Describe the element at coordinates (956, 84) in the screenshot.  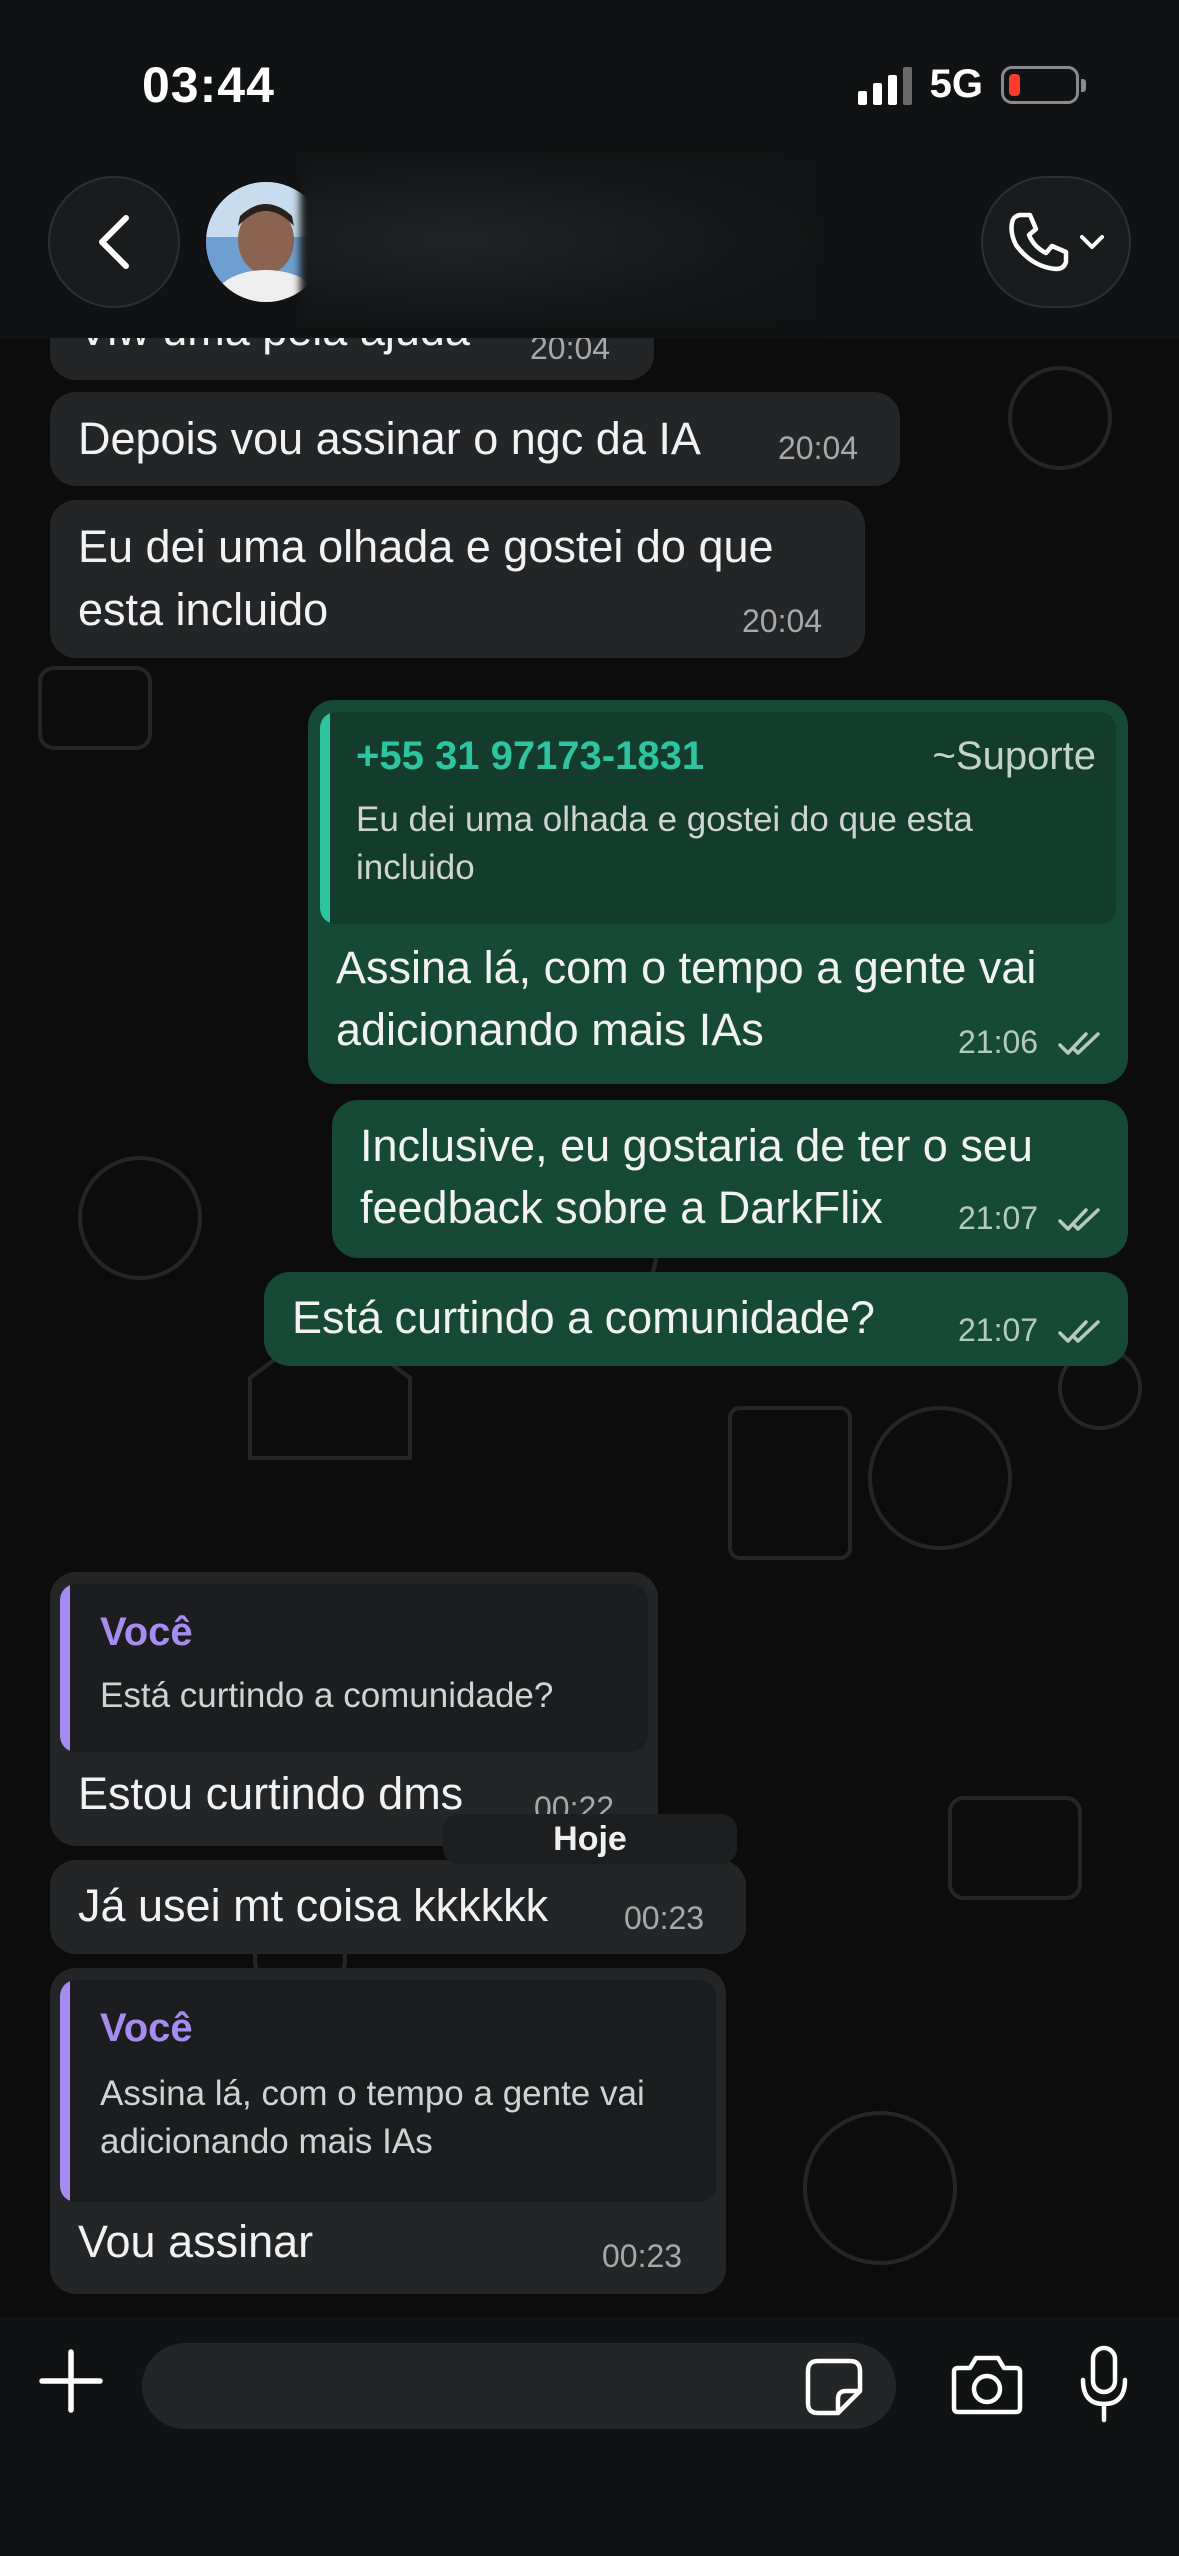
I see `network-label: 5G` at that location.